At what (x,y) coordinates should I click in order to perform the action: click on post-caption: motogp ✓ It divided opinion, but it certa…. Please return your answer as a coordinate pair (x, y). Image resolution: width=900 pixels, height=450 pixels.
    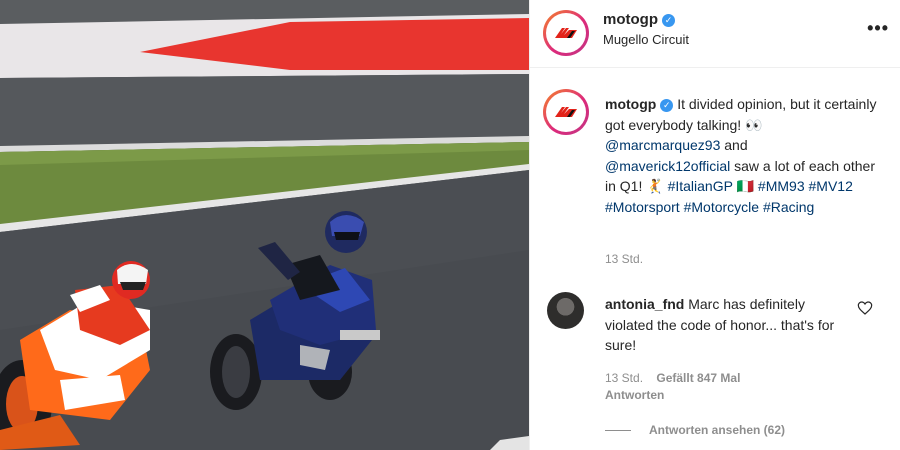
    Looking at the image, I should click on (745, 155).